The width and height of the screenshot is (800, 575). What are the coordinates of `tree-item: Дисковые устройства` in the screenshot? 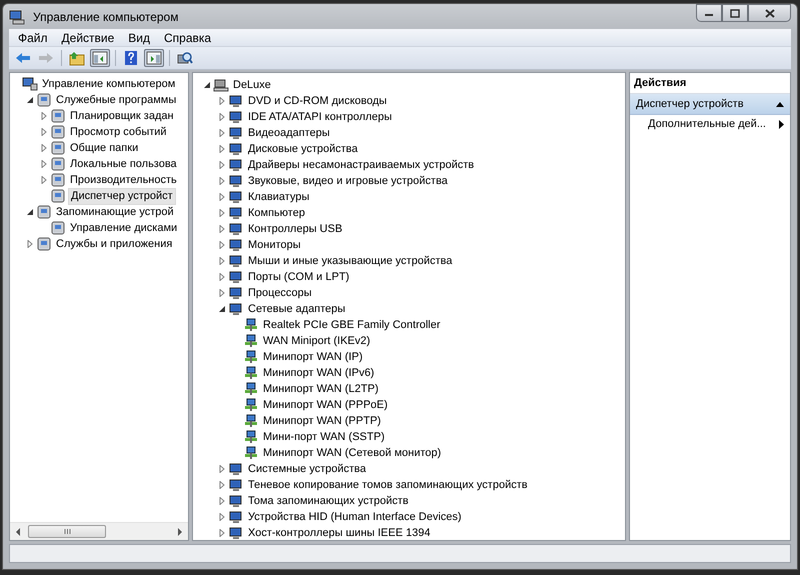 It's located at (303, 149).